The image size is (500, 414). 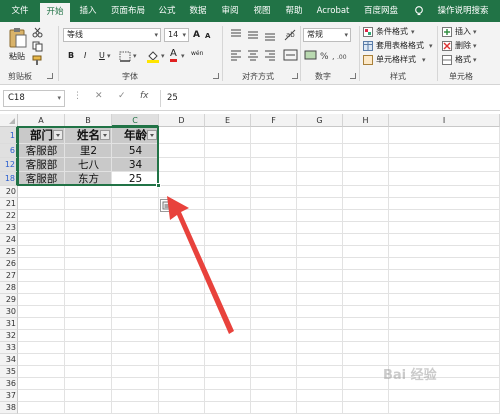 I want to click on clipboard-launcher-icon, so click(x=50, y=76).